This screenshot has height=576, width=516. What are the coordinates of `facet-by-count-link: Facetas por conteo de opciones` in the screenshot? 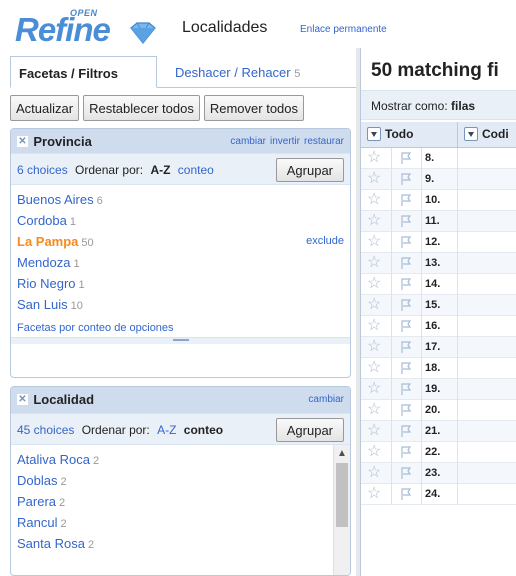 It's located at (180, 326).